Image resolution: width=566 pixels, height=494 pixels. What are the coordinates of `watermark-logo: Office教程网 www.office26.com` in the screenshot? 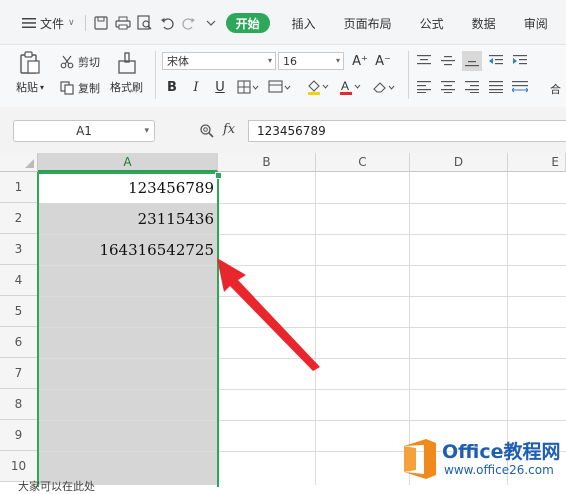 It's located at (483, 459).